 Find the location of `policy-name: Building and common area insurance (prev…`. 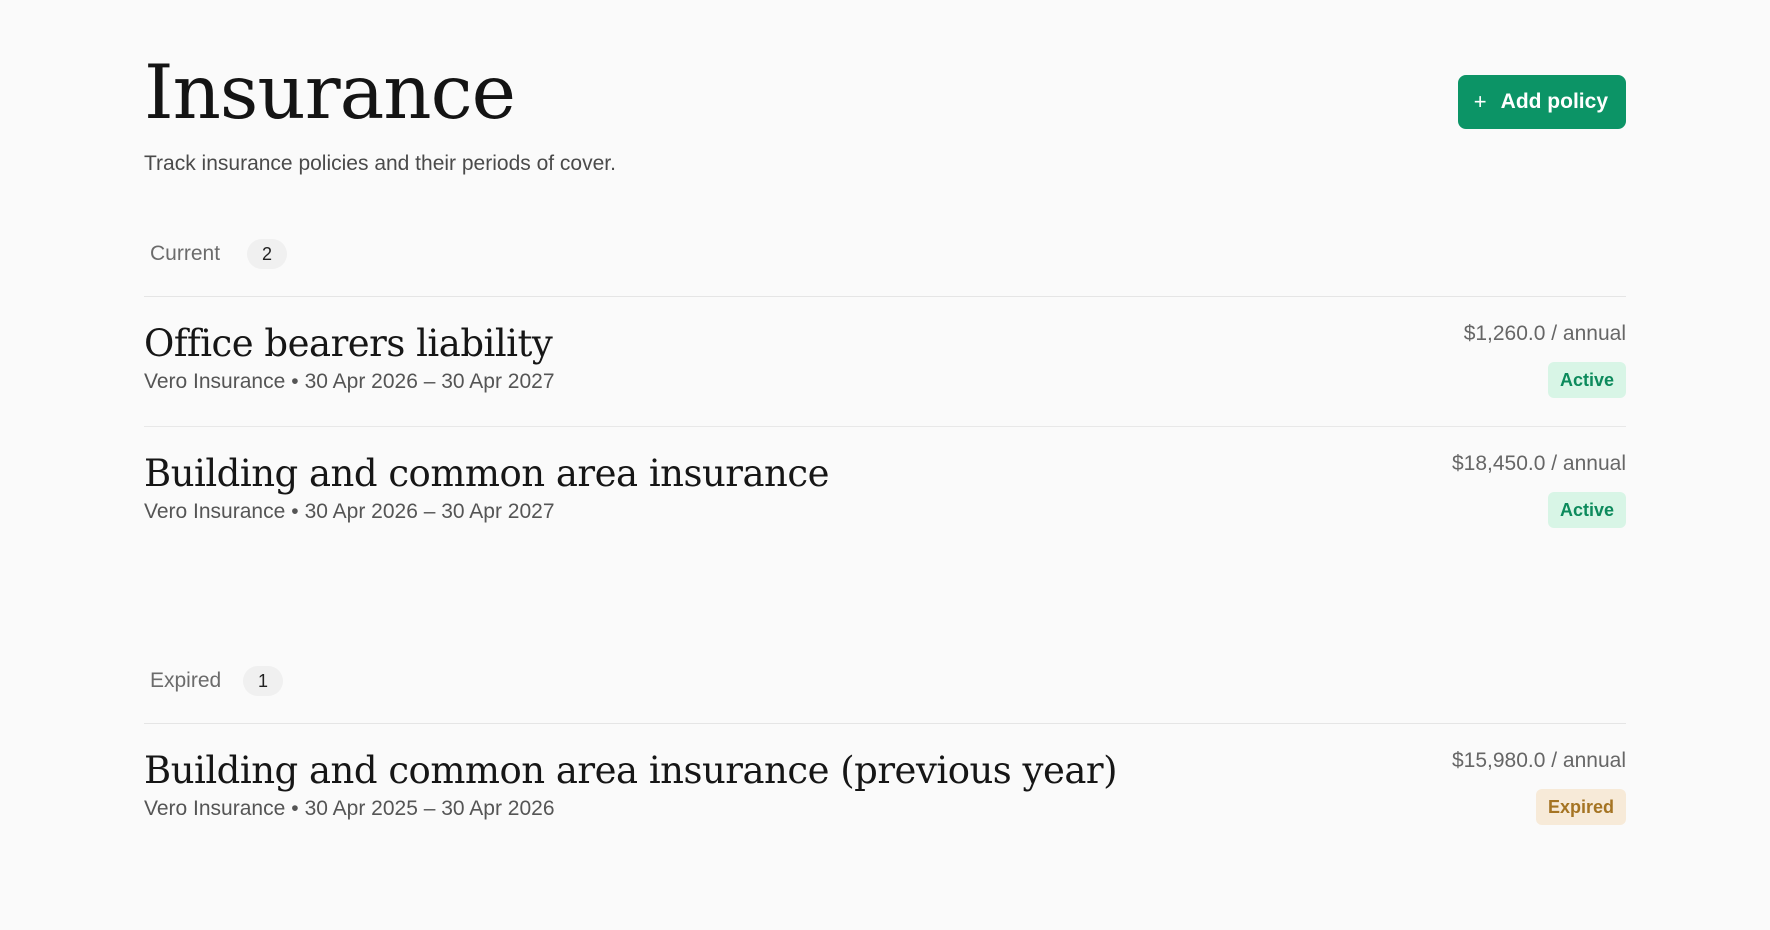

policy-name: Building and common area insurance (prev… is located at coordinates (631, 770).